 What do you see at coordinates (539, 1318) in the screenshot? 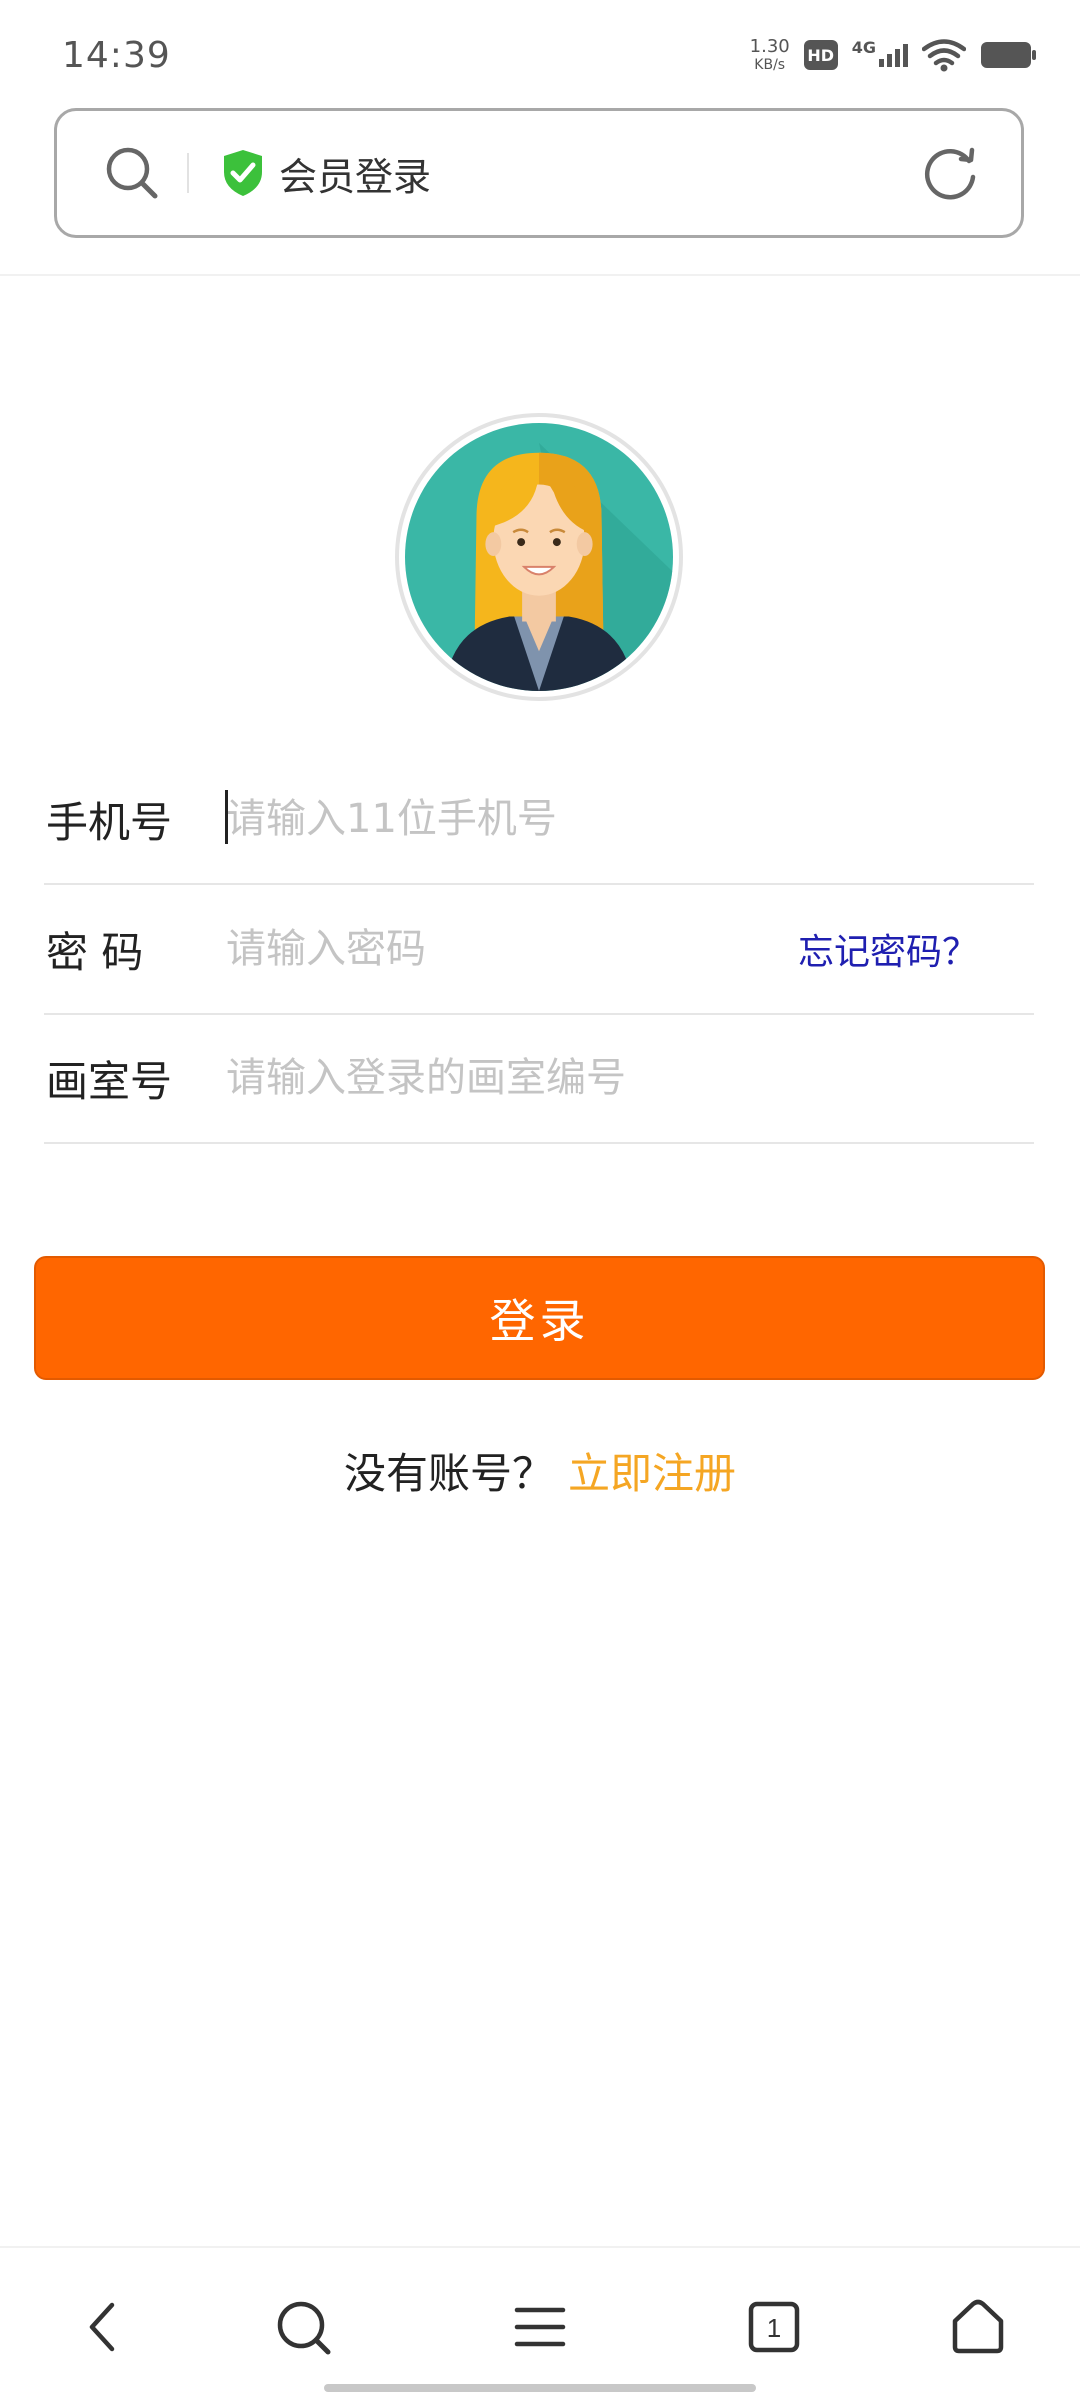
I see `login-button: 登录` at bounding box center [539, 1318].